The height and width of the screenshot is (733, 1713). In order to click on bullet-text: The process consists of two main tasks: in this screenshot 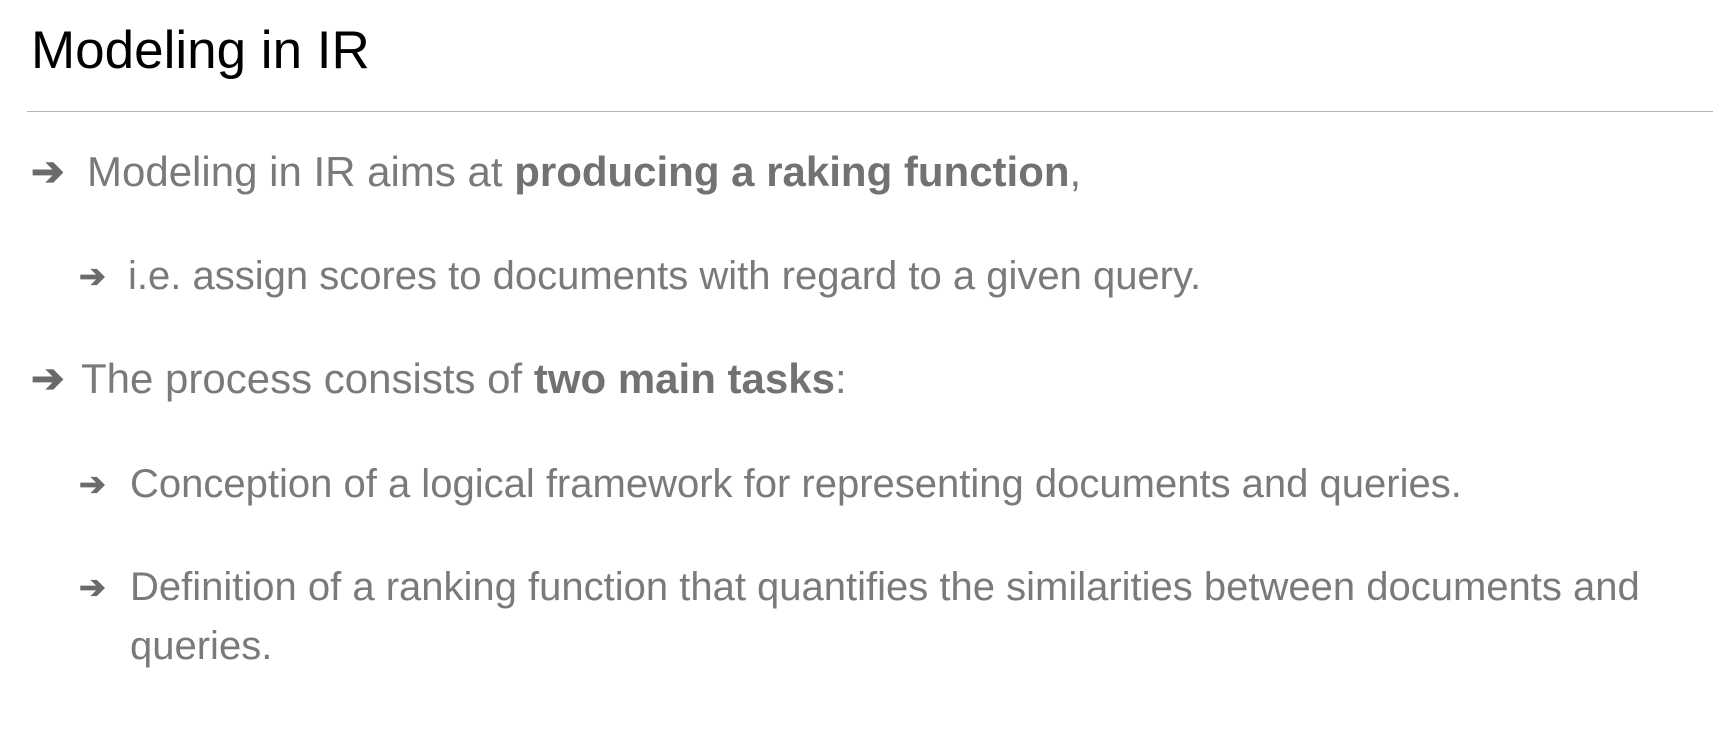, I will do `click(886, 379)`.